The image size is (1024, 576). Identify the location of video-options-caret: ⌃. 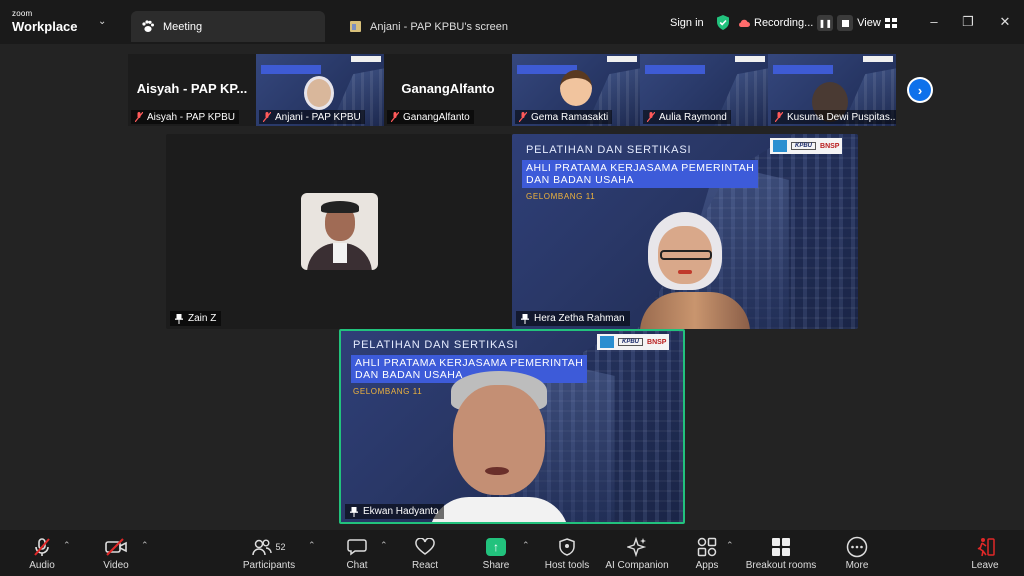
(145, 545).